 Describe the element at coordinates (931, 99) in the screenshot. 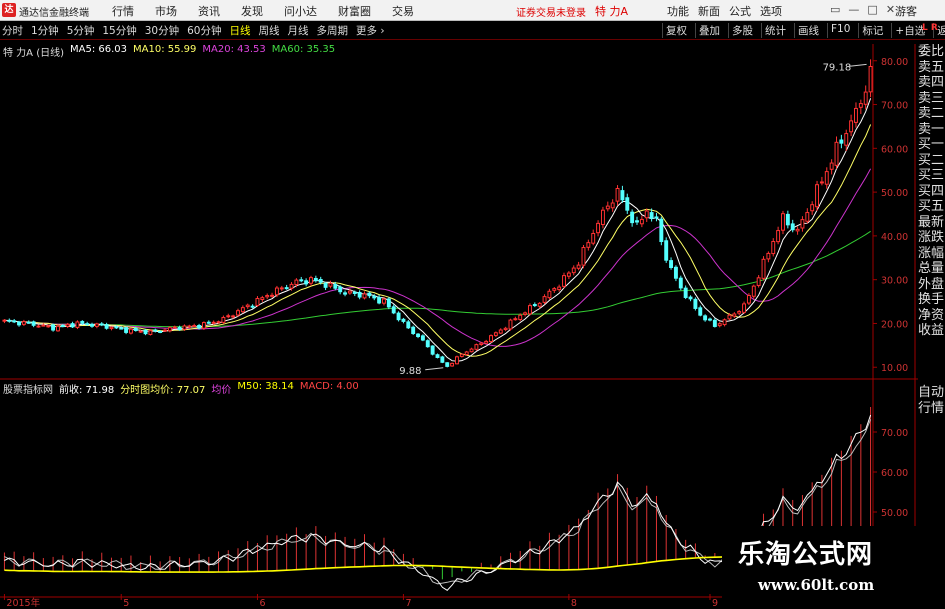

I see `side-panel-item-3: 卖三` at that location.